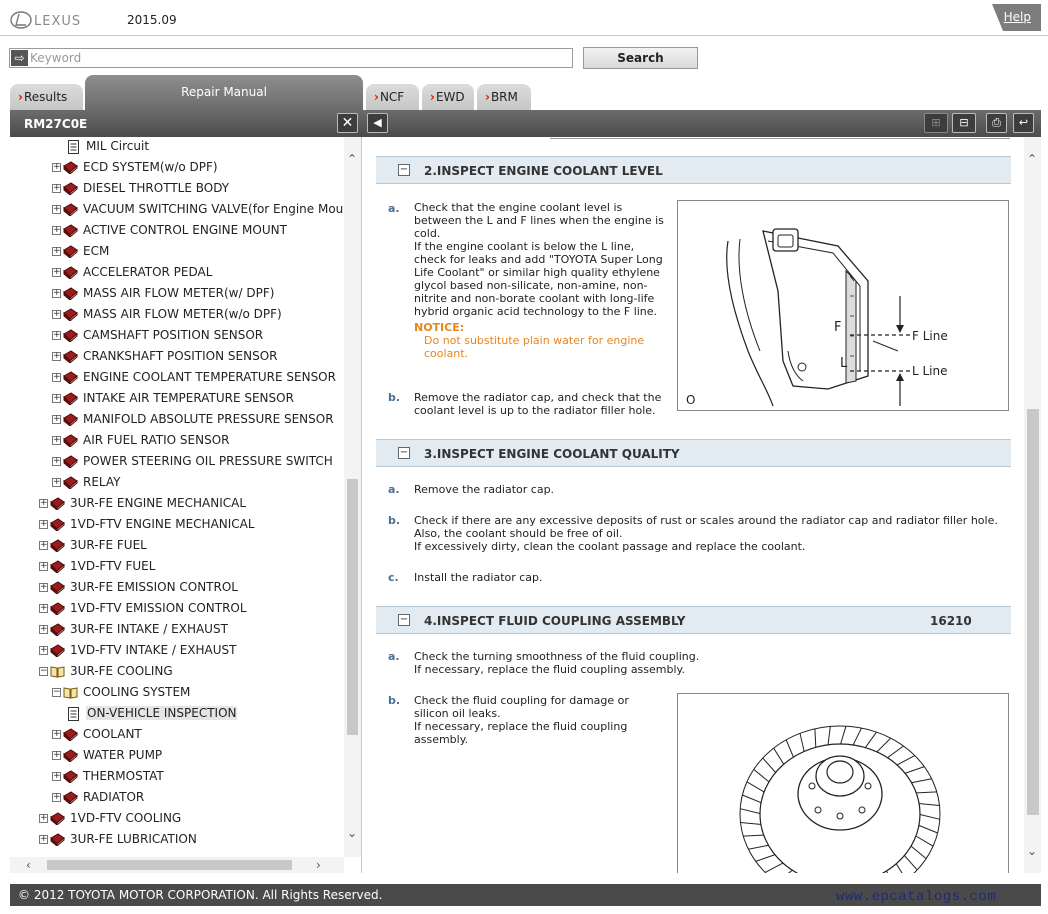  What do you see at coordinates (192, 463) in the screenshot?
I see `tree-item: + POWER STEERING OIL PRESSURE SWITCH` at bounding box center [192, 463].